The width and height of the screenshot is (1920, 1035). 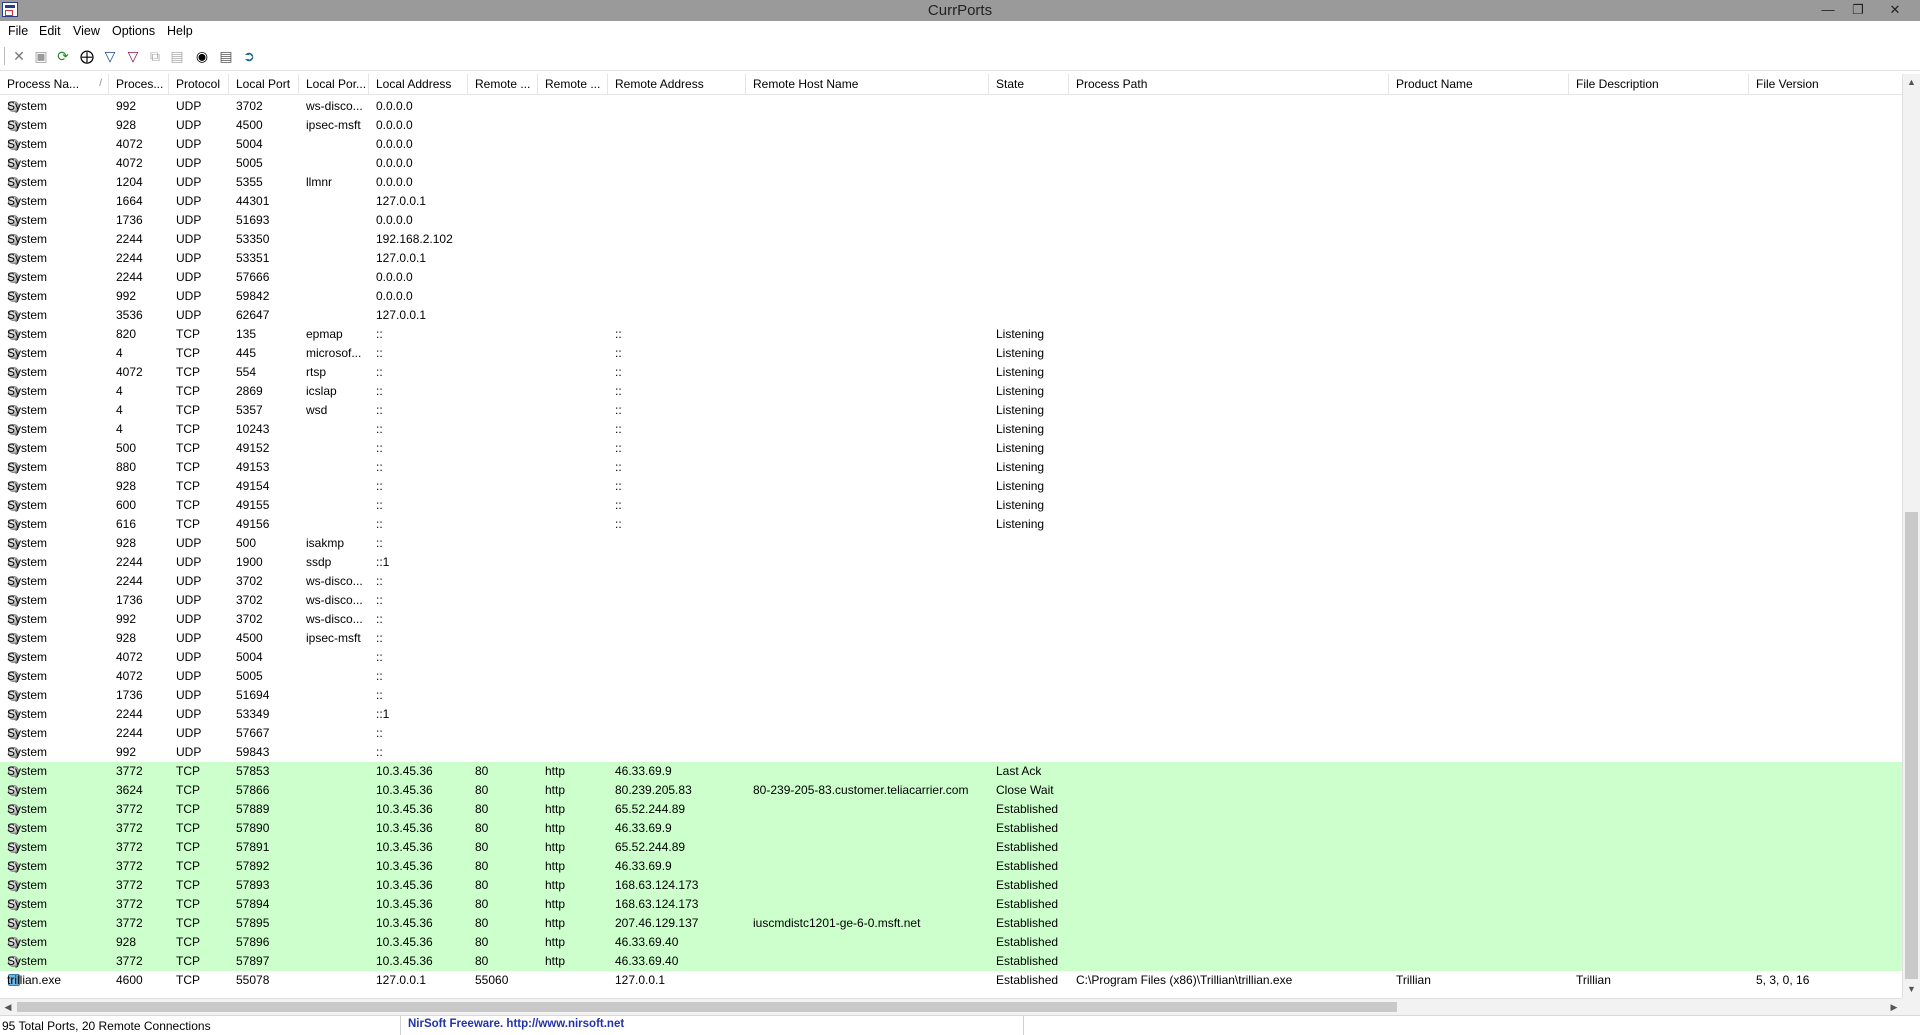 What do you see at coordinates (54, 84) in the screenshot?
I see `header-process-name: Process Na... /` at bounding box center [54, 84].